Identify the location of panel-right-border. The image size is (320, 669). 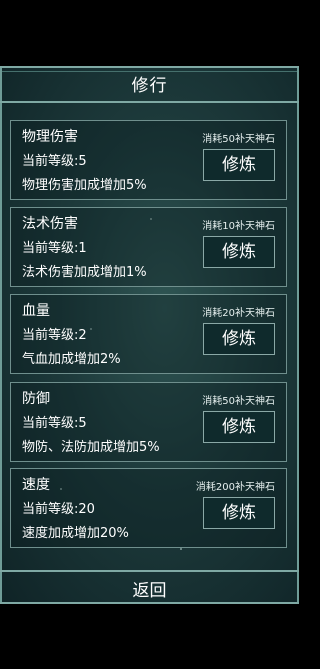
(298, 335).